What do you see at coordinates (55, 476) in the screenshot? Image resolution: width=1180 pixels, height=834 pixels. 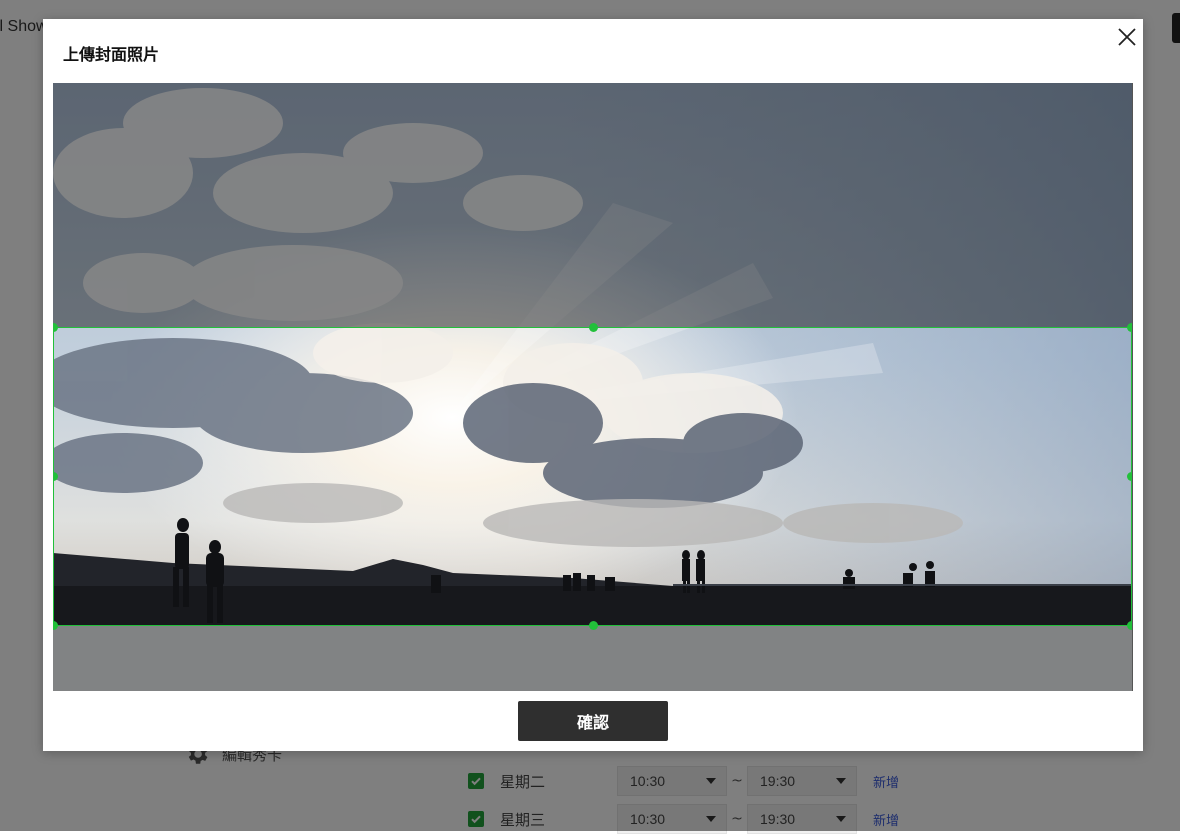 I see `crop-handle-middle-left` at bounding box center [55, 476].